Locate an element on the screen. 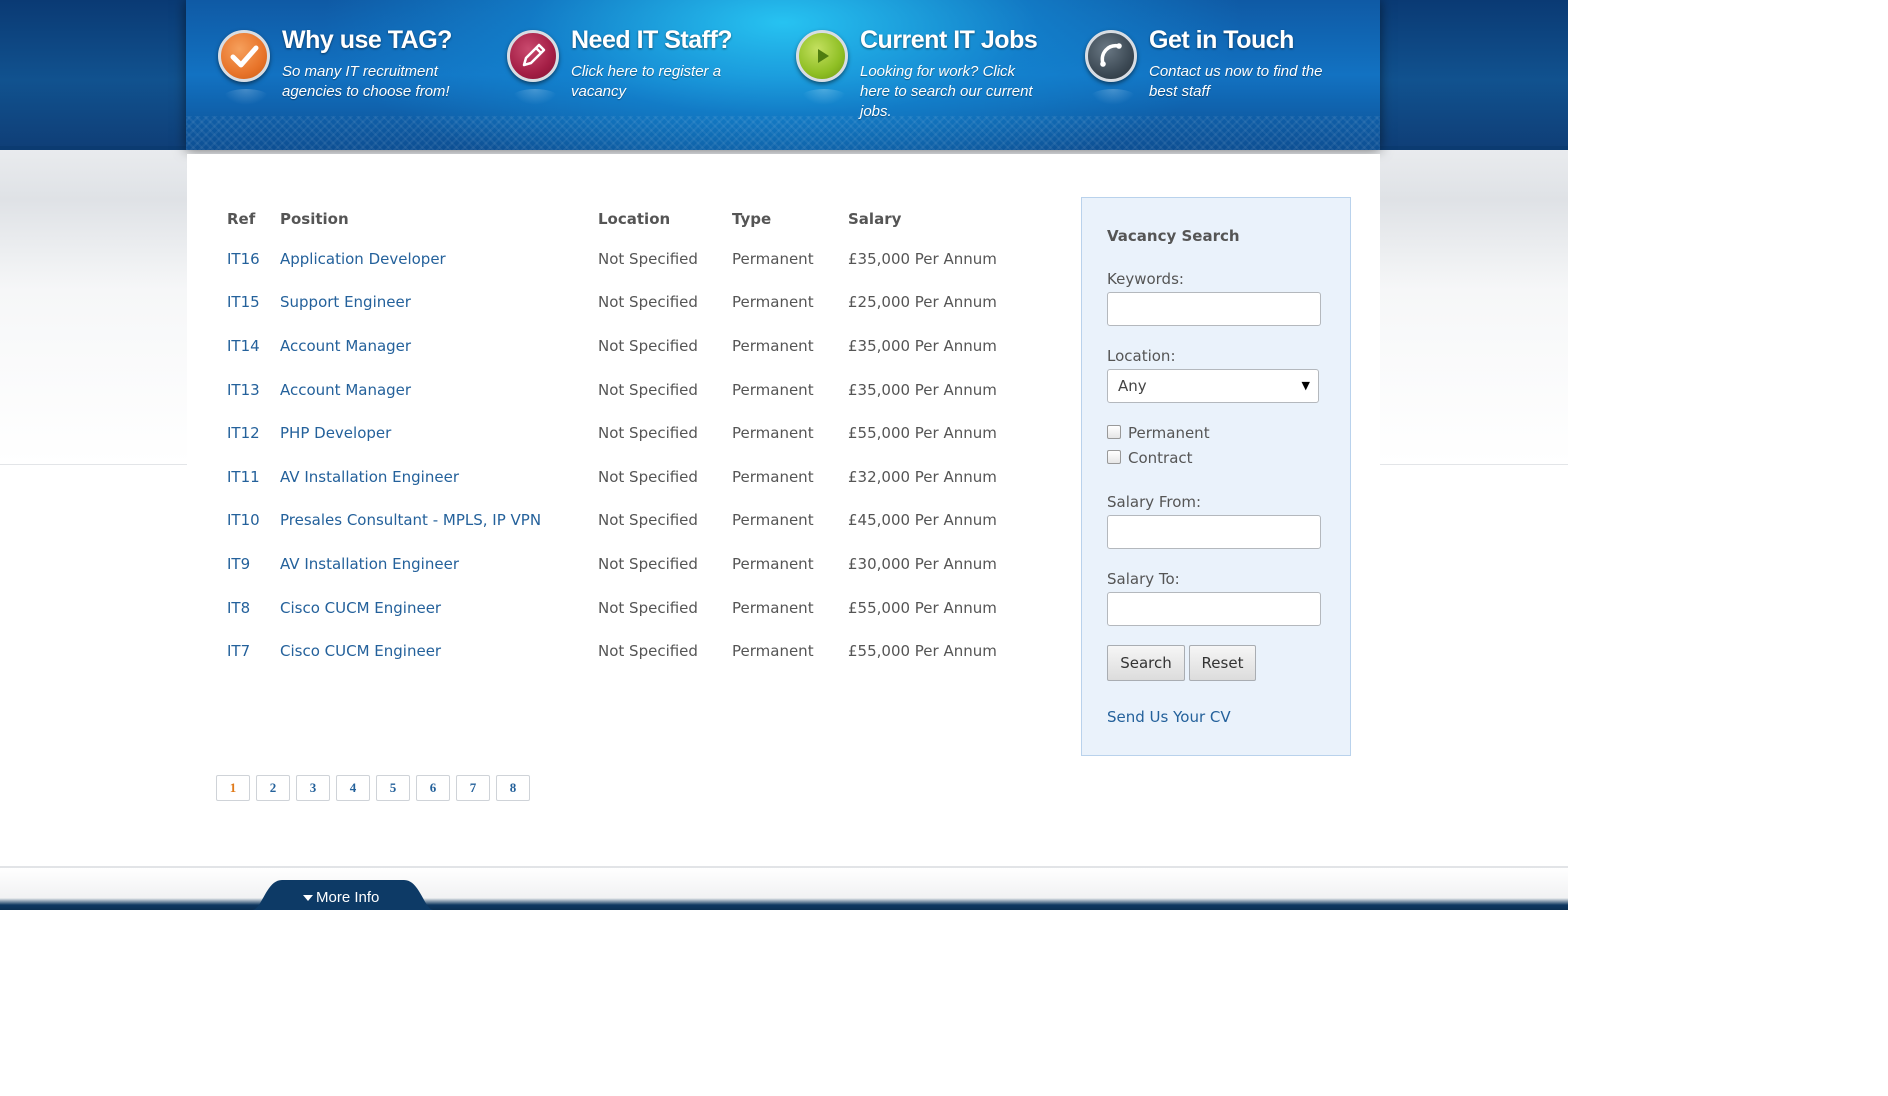 This screenshot has width=1888, height=1096. send-cv-link: Send Us Your CV is located at coordinates (1169, 717).